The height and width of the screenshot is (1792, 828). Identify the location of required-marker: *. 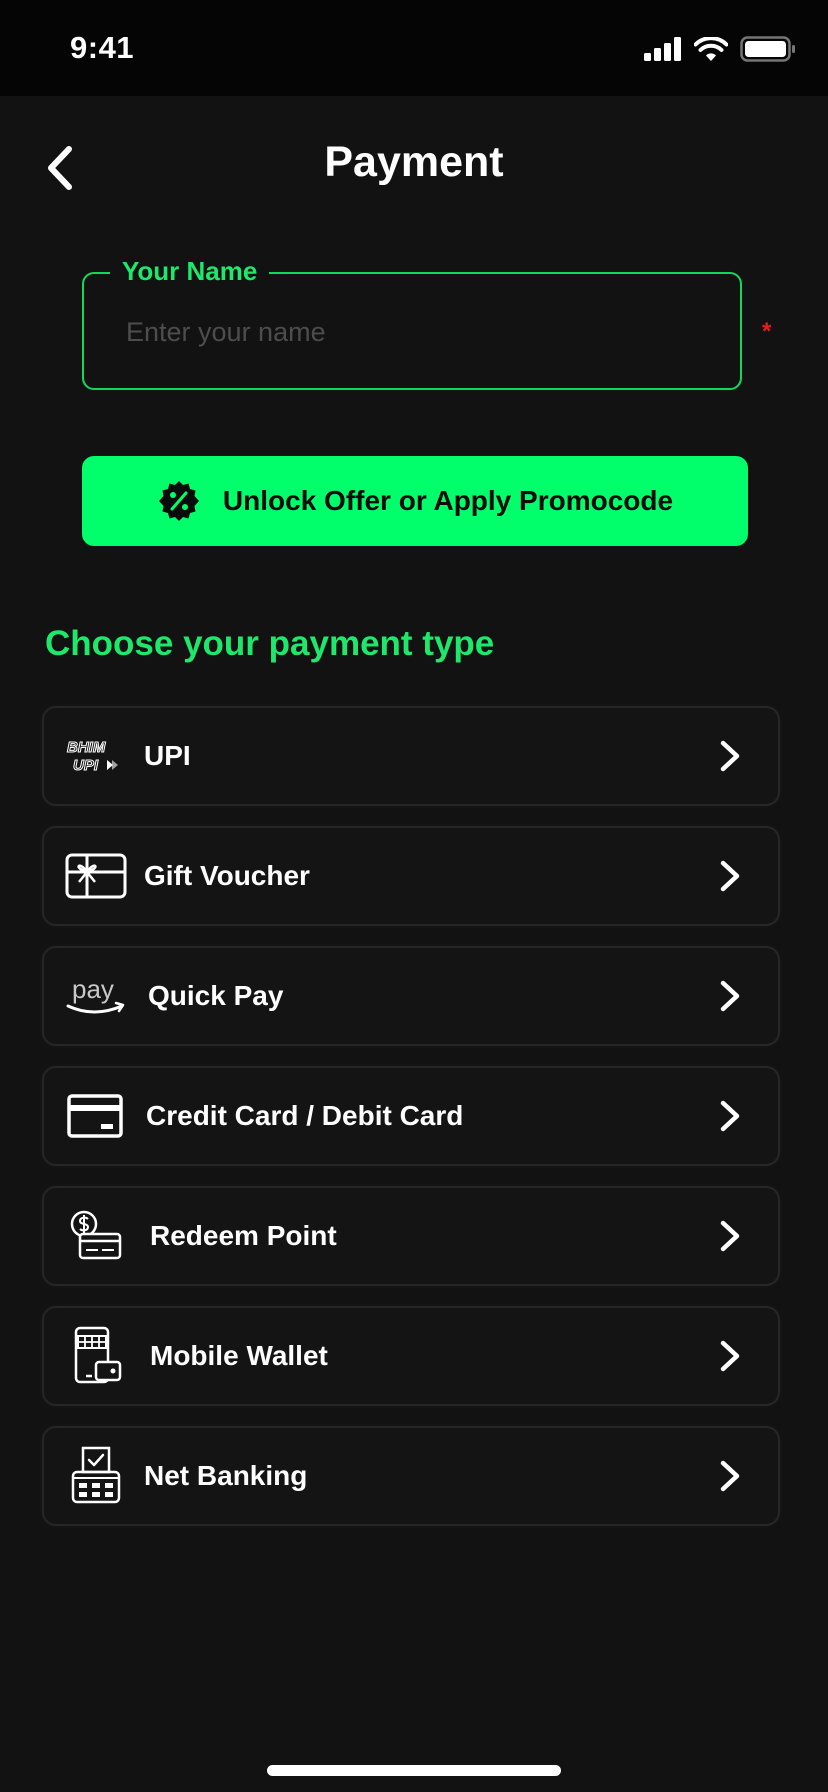
(767, 331).